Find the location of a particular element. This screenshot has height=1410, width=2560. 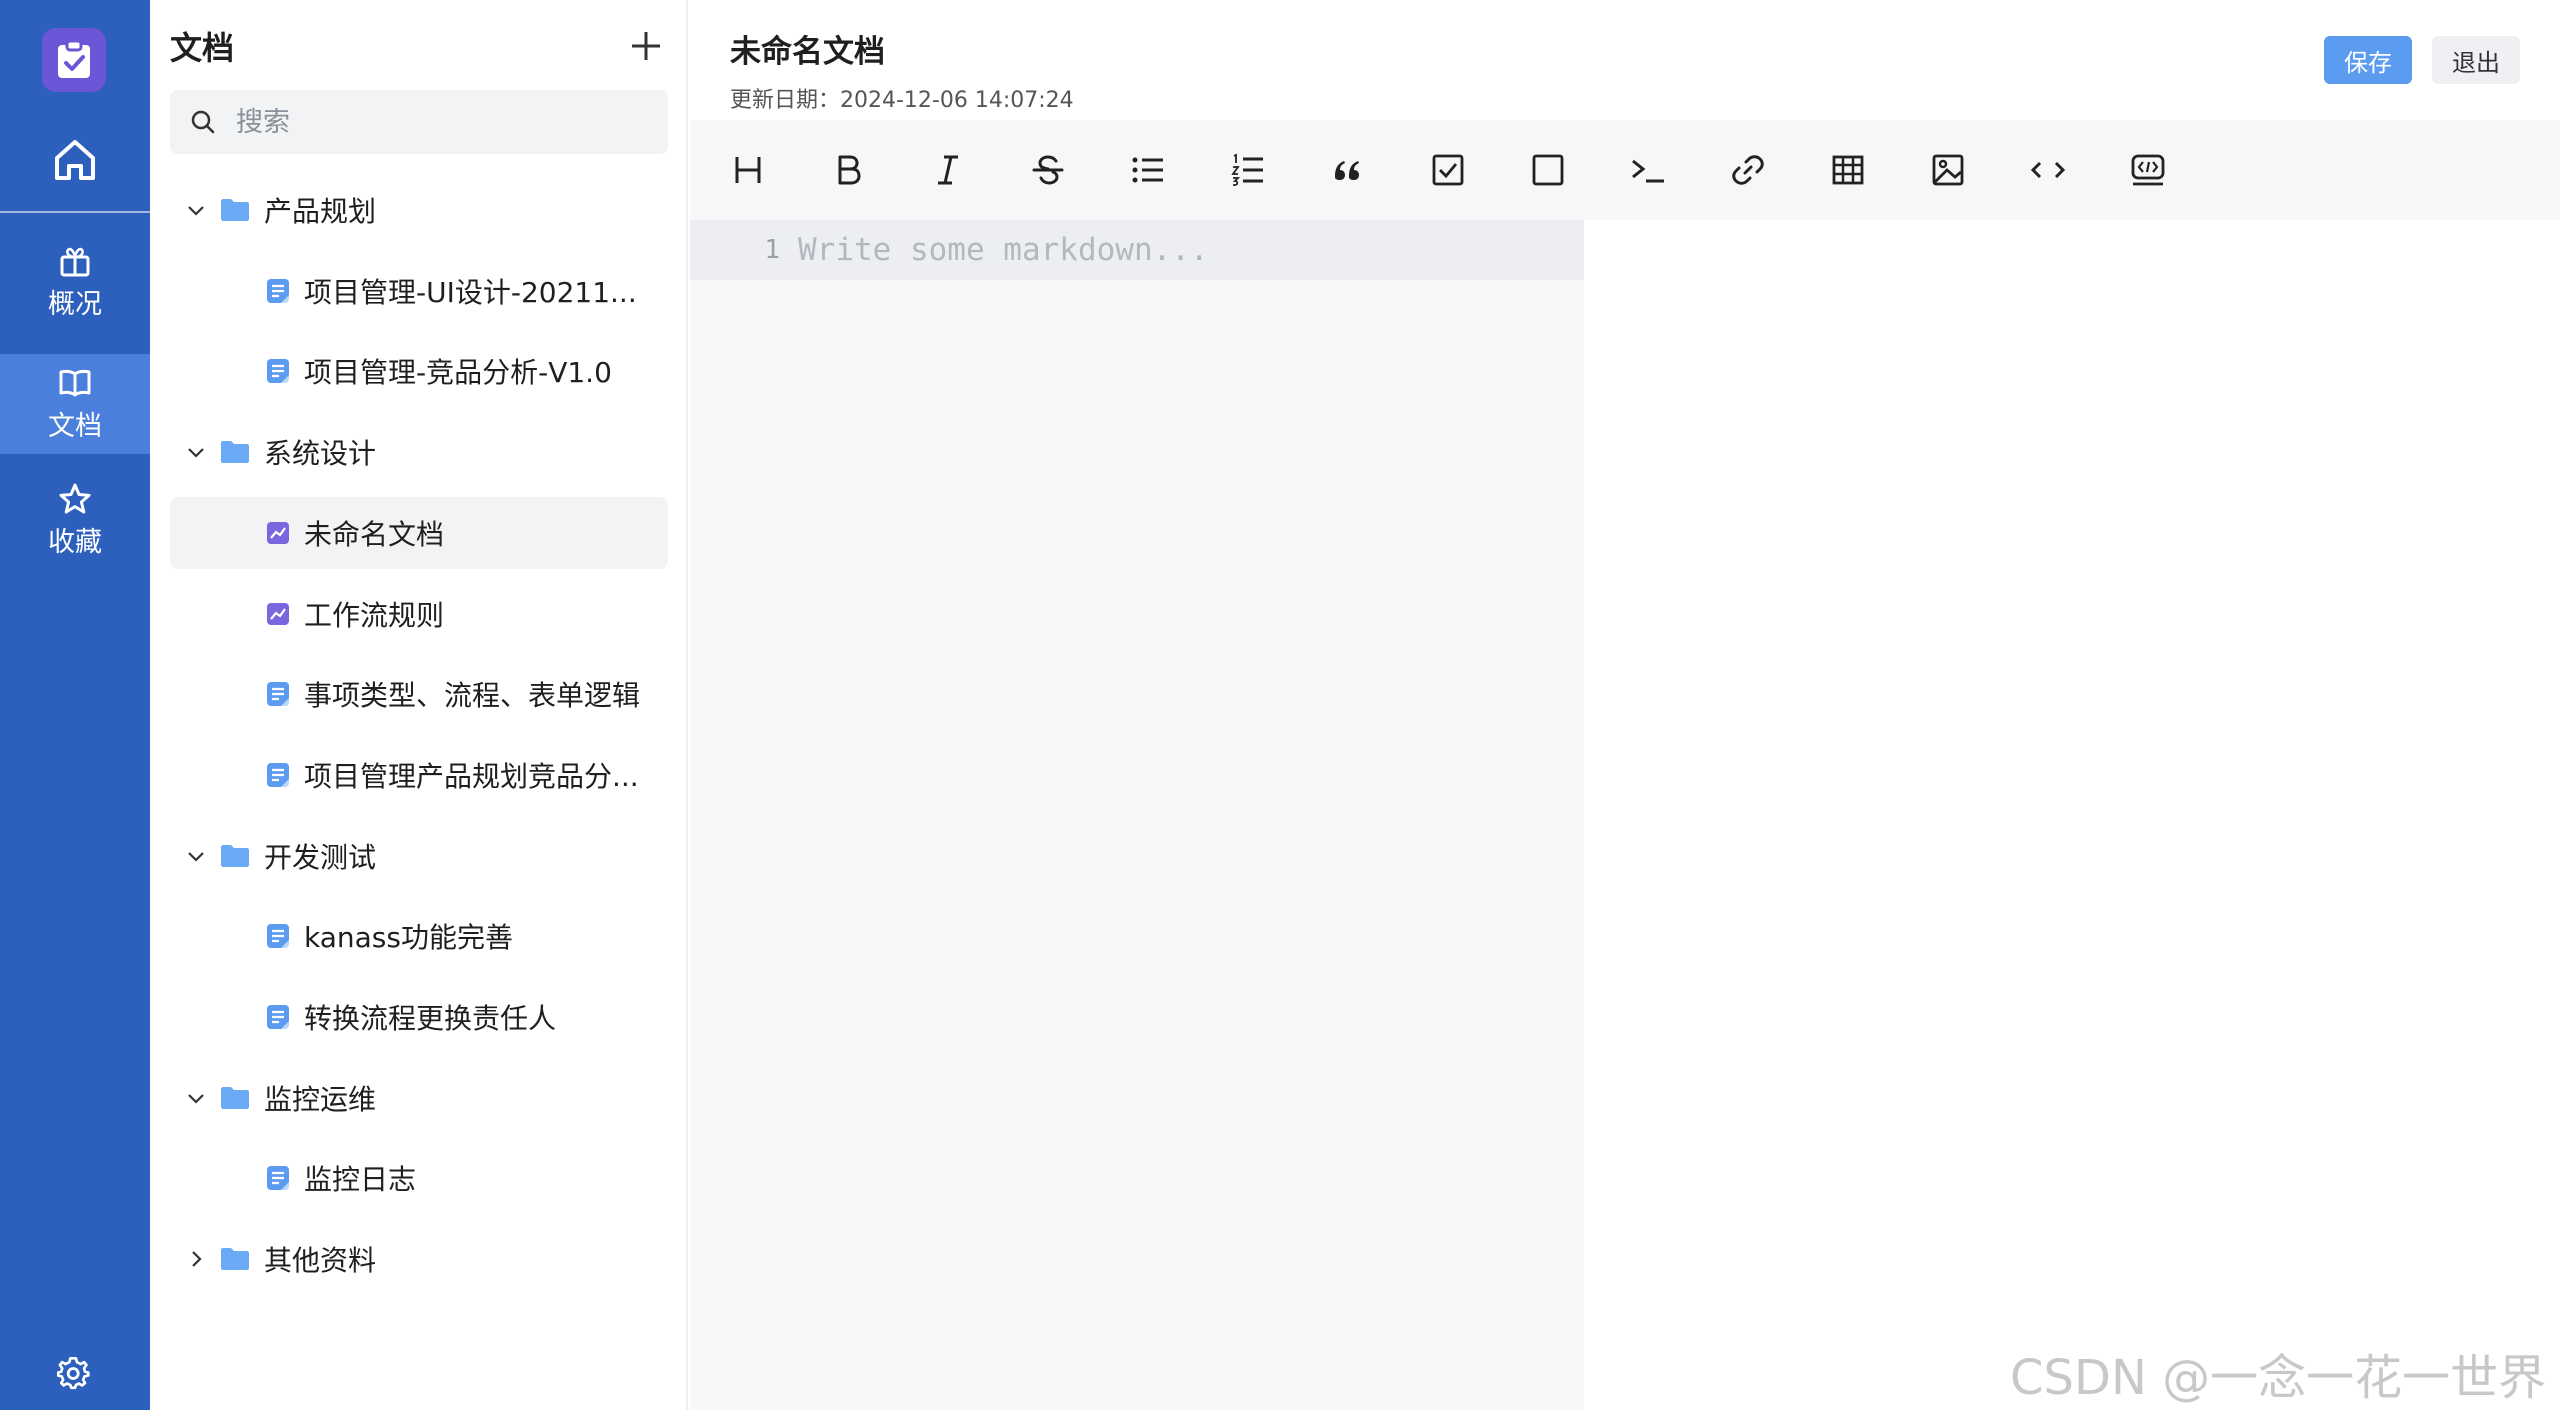

clipboard-check-icon is located at coordinates (74, 59).